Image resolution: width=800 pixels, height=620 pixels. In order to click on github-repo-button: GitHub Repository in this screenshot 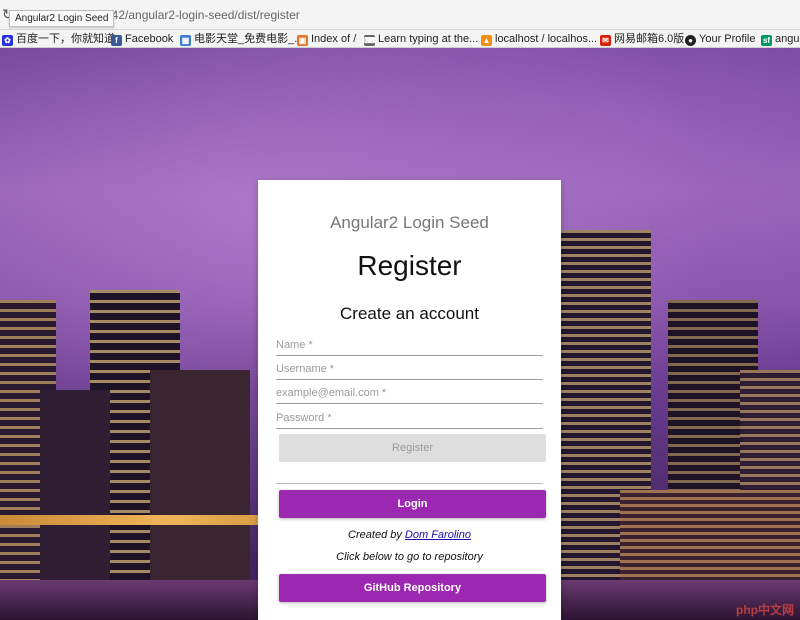, I will do `click(412, 588)`.